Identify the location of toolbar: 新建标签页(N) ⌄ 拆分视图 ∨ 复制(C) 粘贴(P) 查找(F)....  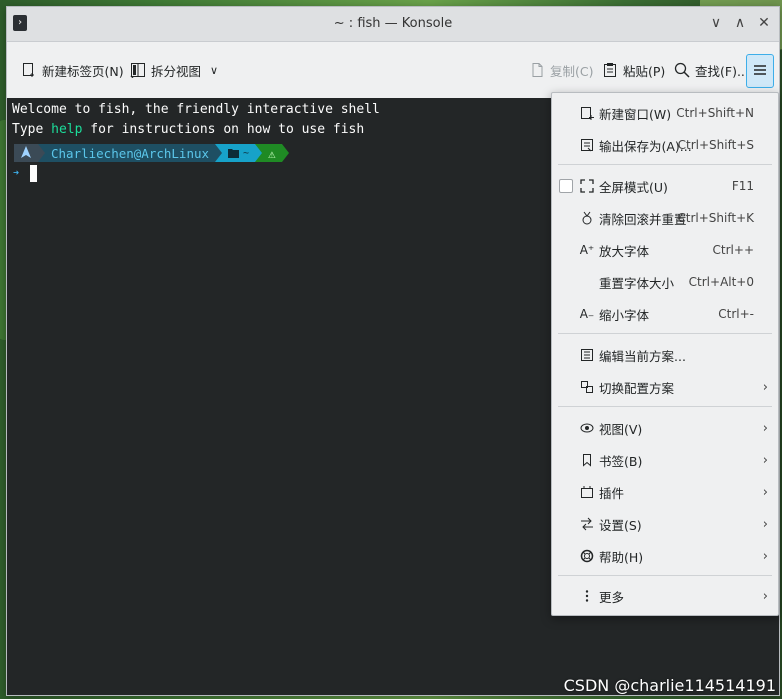
(393, 70).